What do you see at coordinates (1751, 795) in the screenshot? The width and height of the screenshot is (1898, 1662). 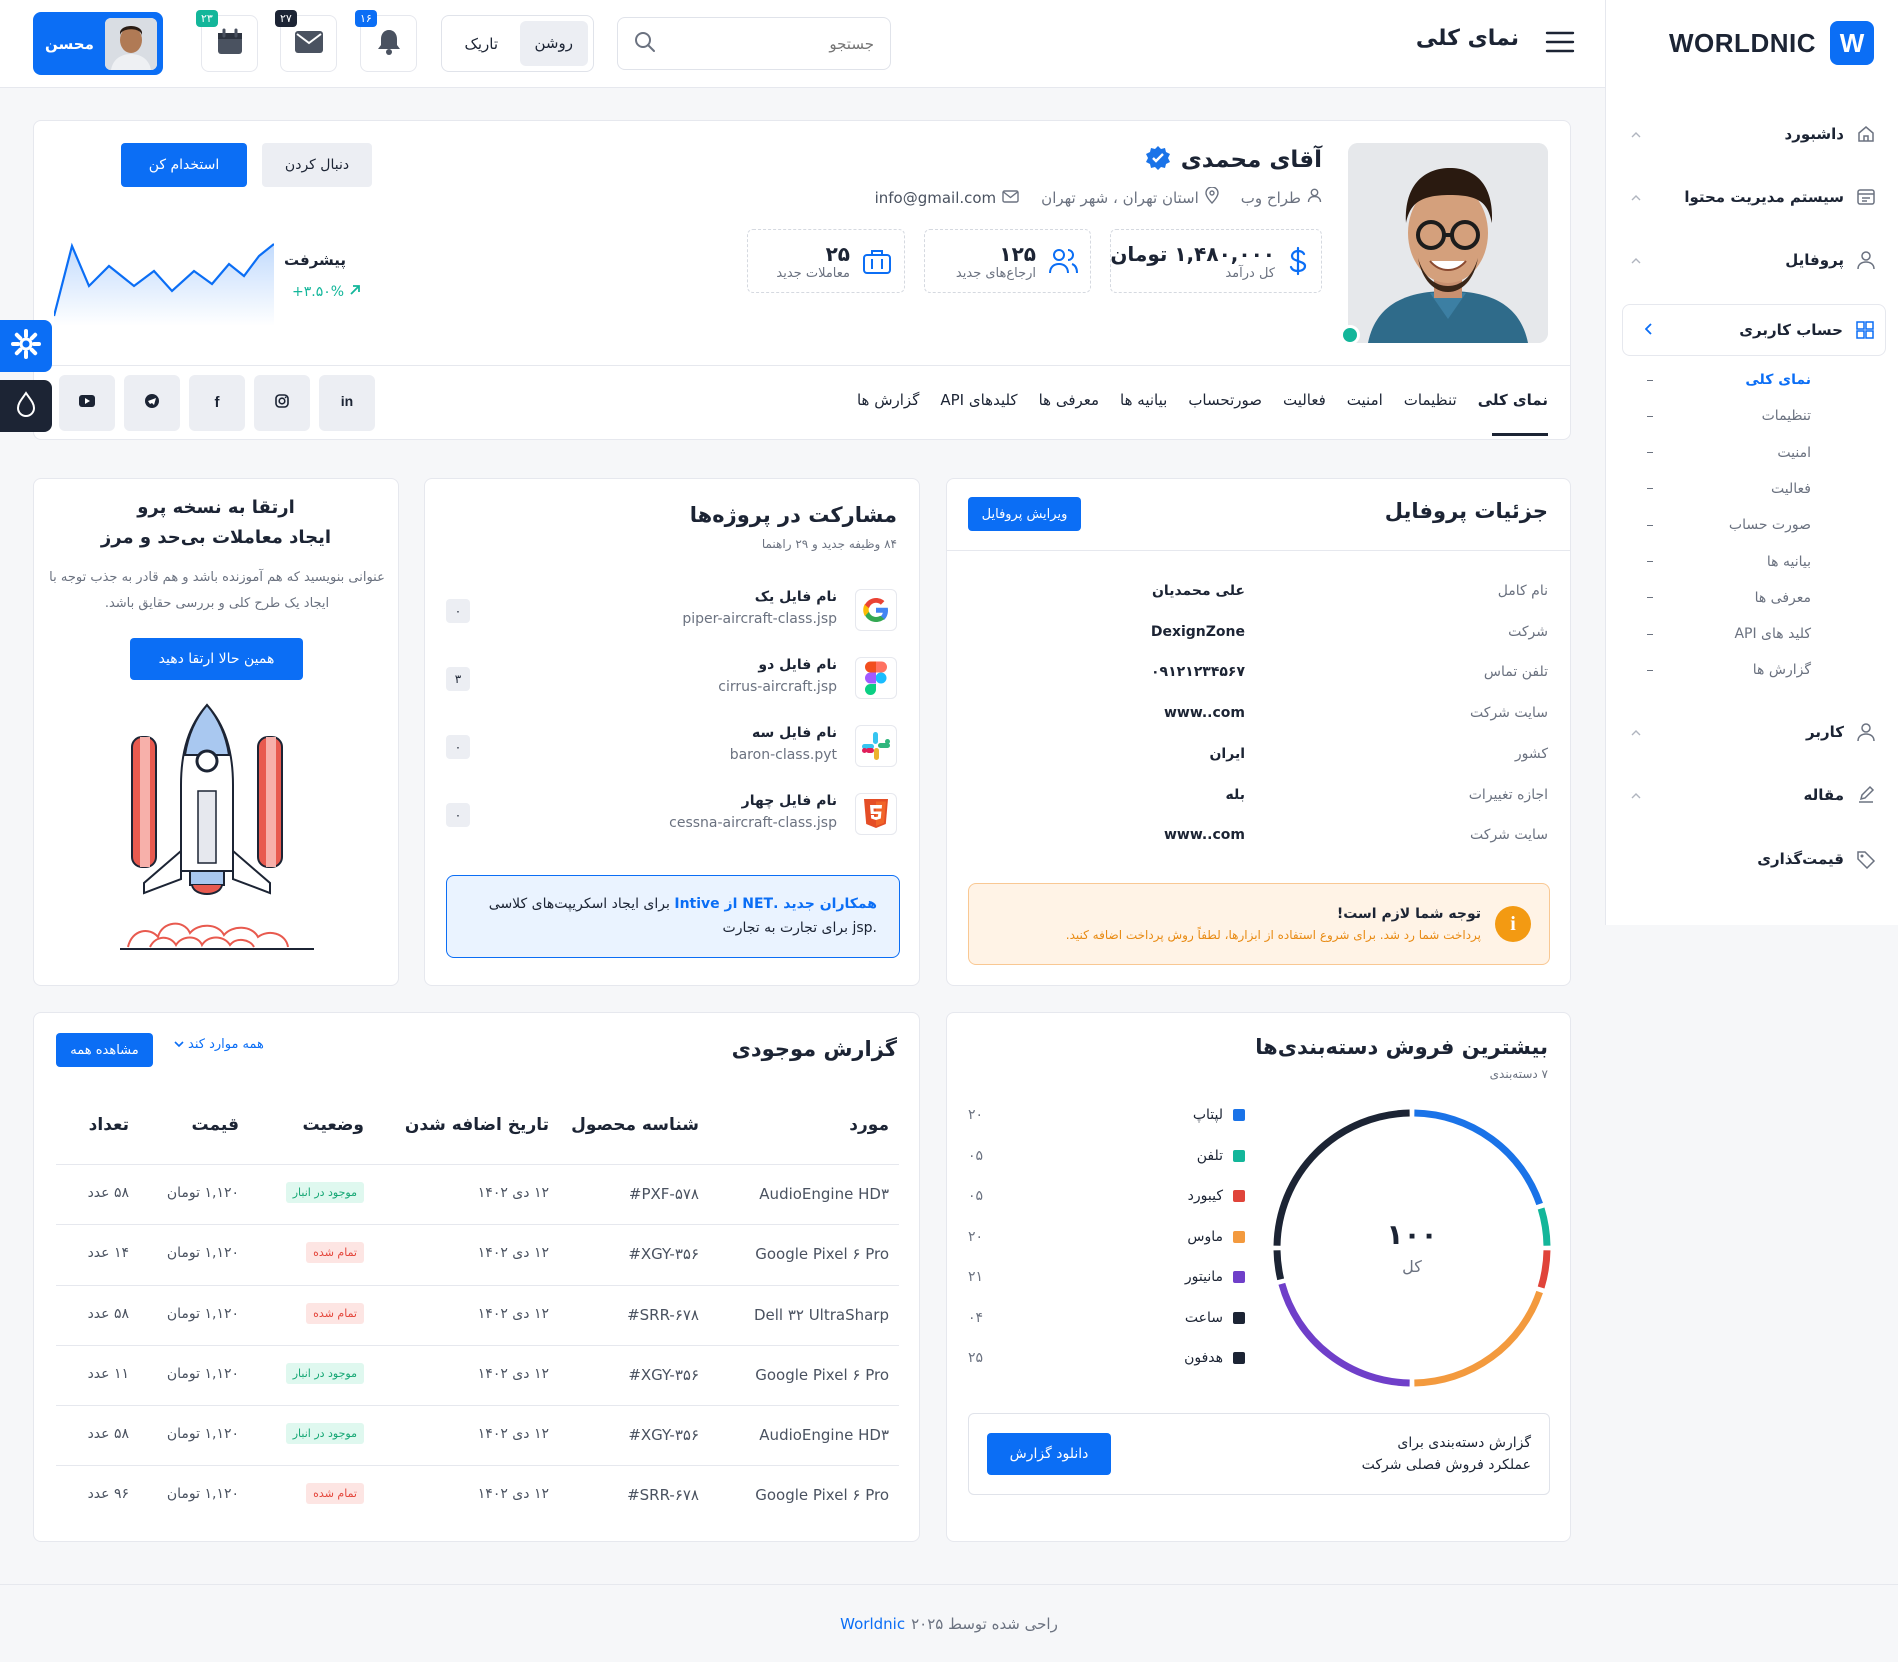 I see `sidebar-item: مقاله` at bounding box center [1751, 795].